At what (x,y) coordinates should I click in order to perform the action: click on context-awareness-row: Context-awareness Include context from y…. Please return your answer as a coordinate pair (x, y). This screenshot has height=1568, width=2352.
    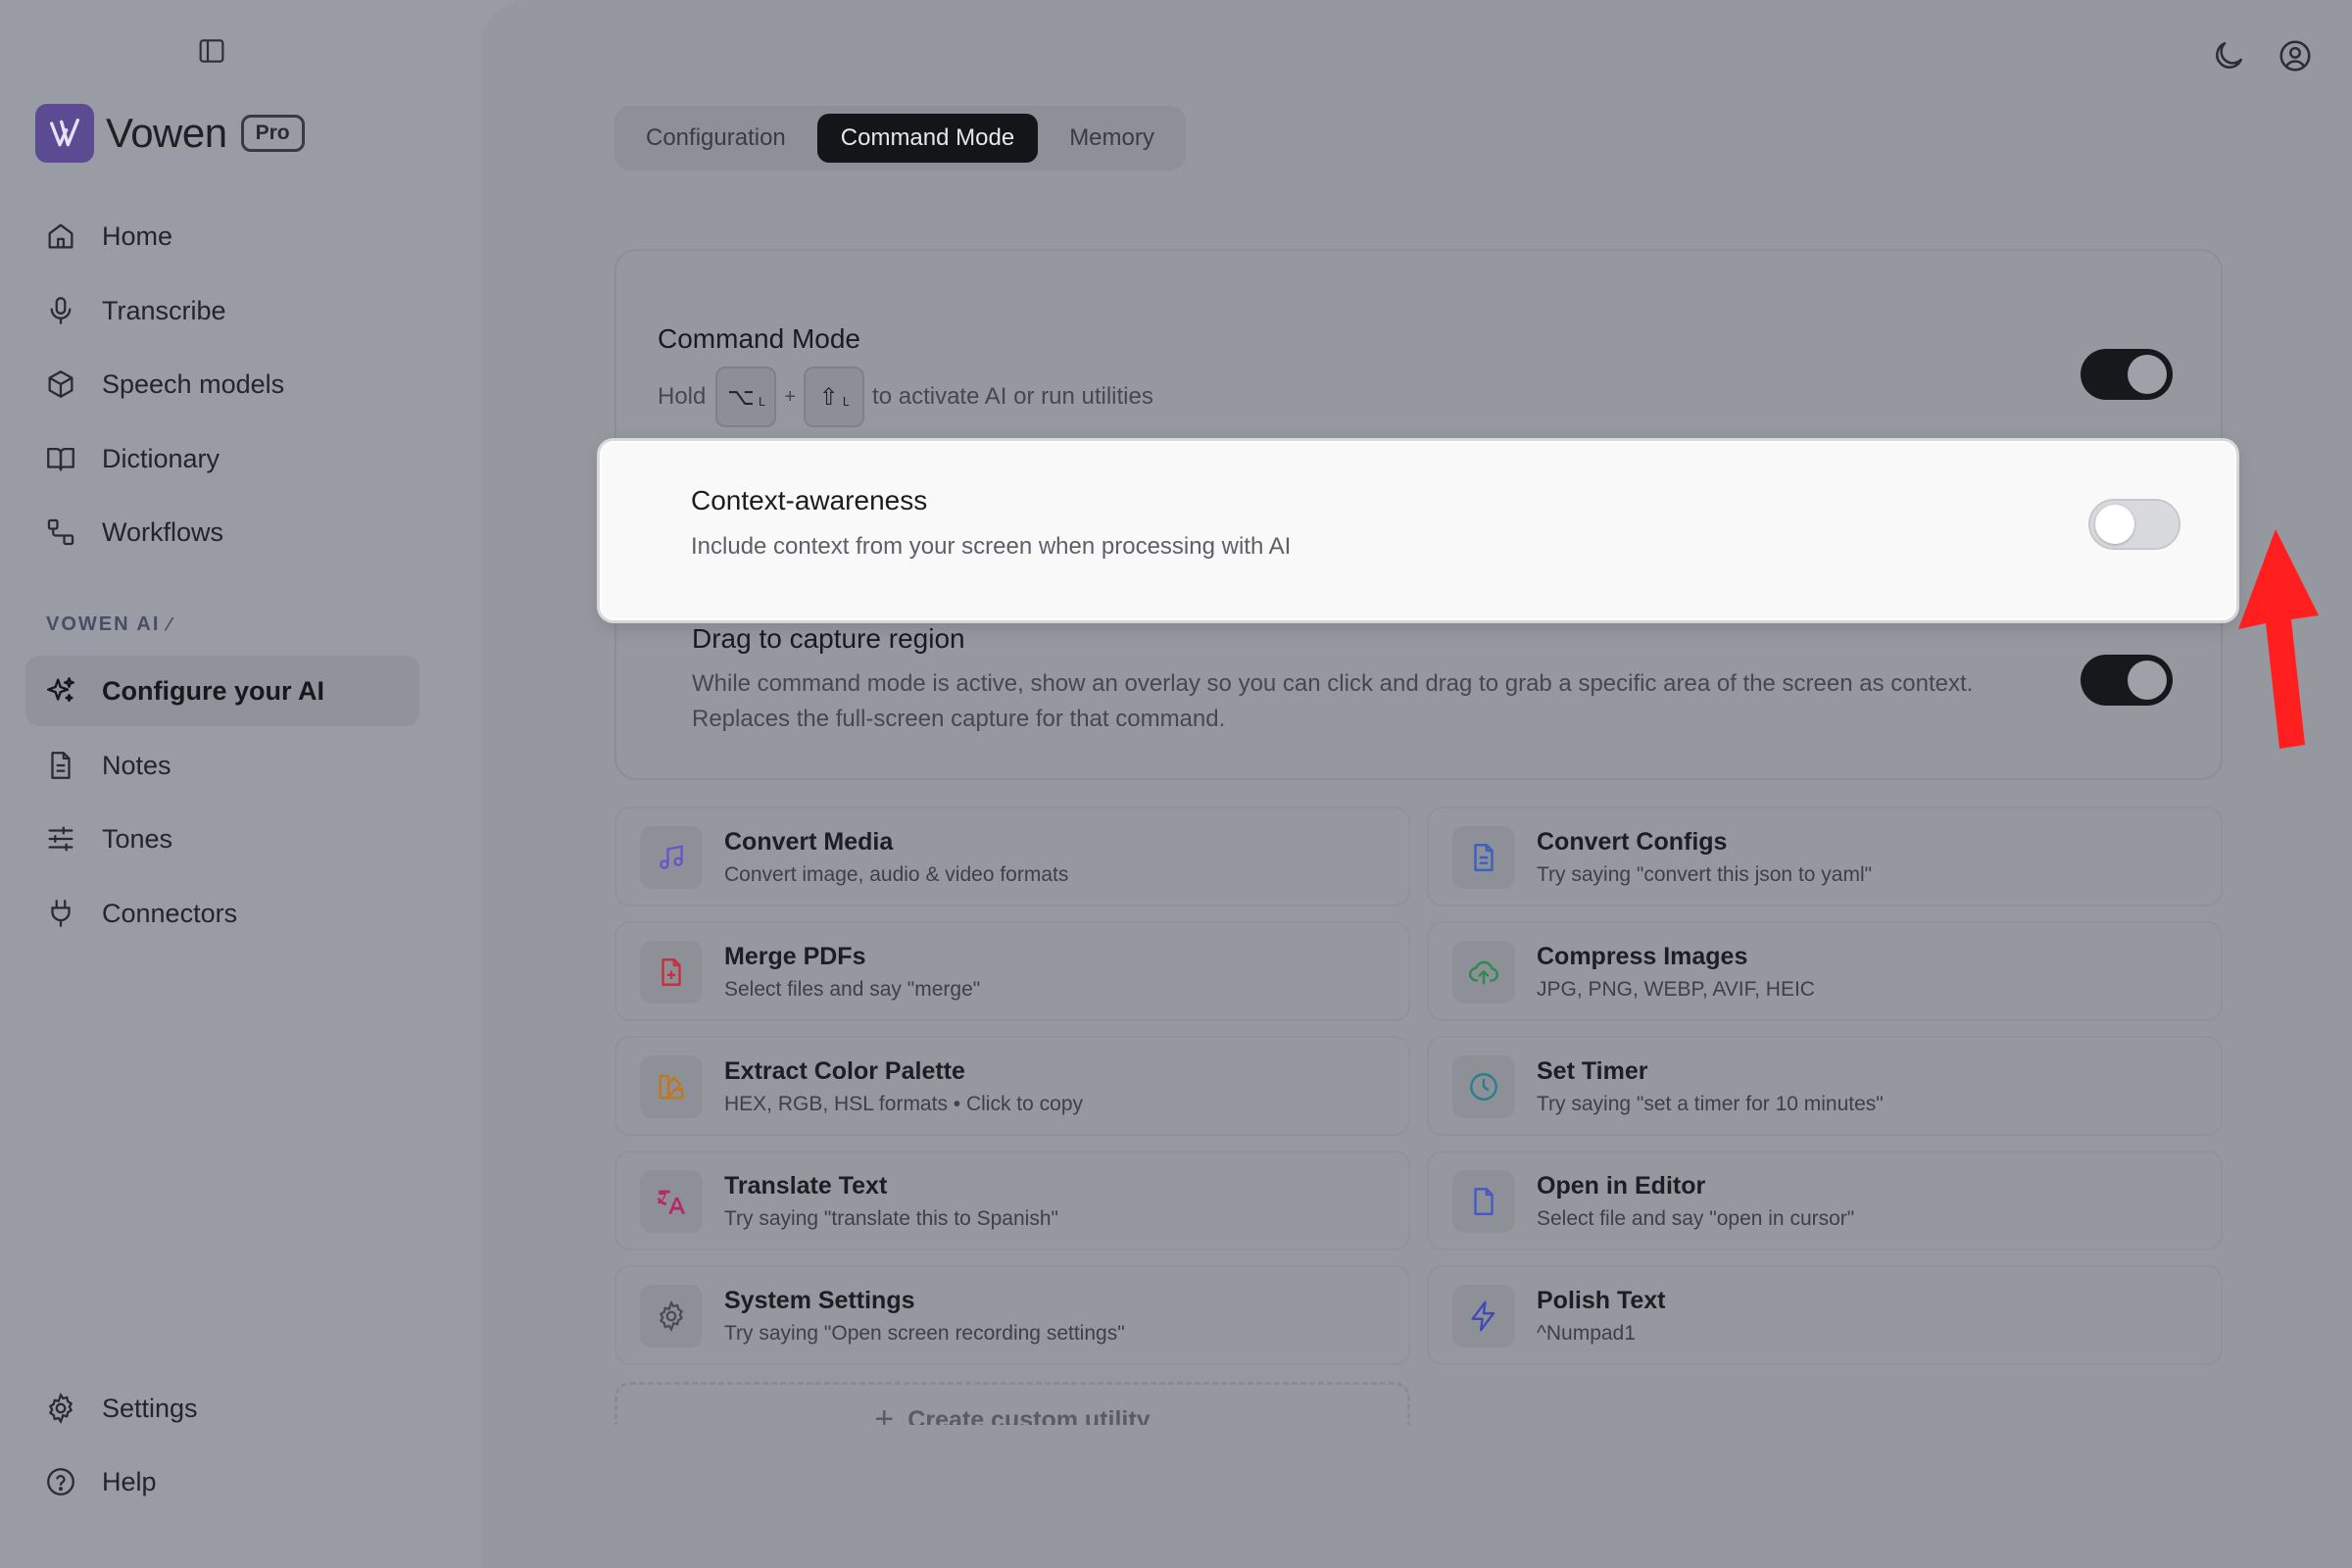
    Looking at the image, I should click on (1418, 530).